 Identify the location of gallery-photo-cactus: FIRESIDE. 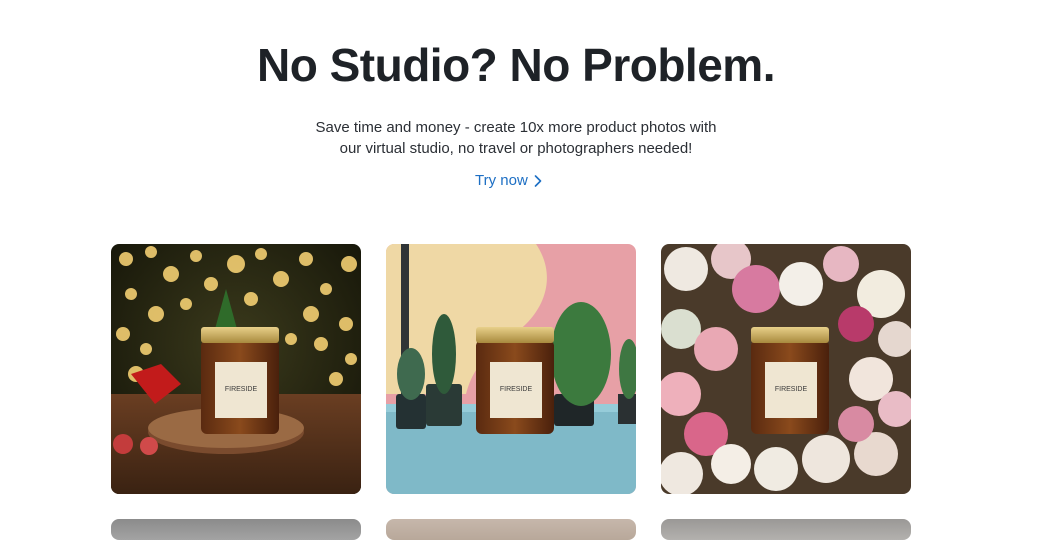
(511, 369).